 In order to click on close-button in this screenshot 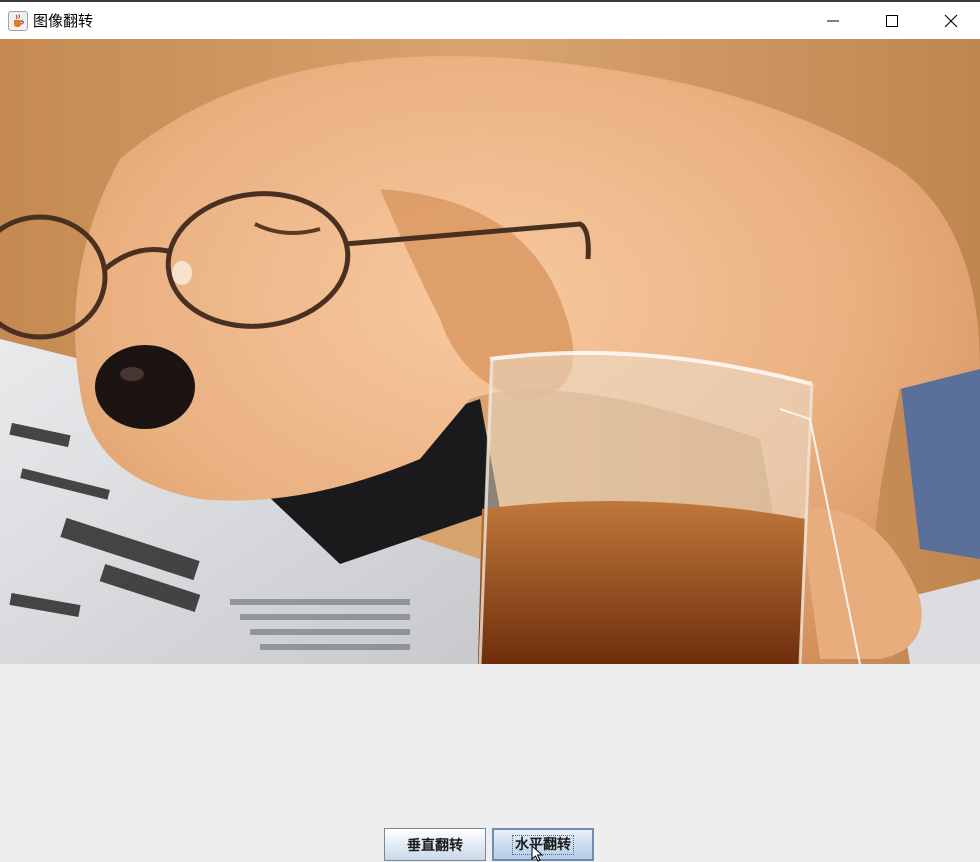, I will do `click(951, 20)`.